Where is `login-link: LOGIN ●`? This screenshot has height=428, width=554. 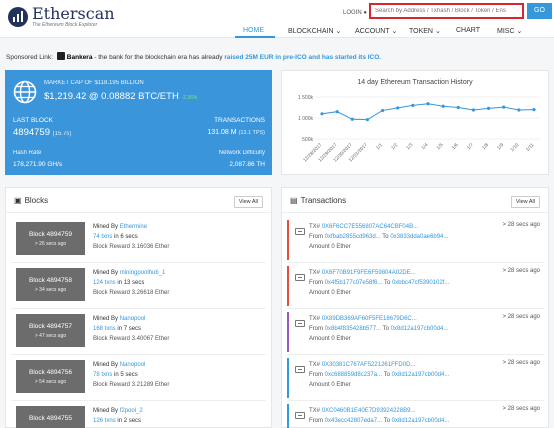 login-link: LOGIN ● is located at coordinates (355, 13).